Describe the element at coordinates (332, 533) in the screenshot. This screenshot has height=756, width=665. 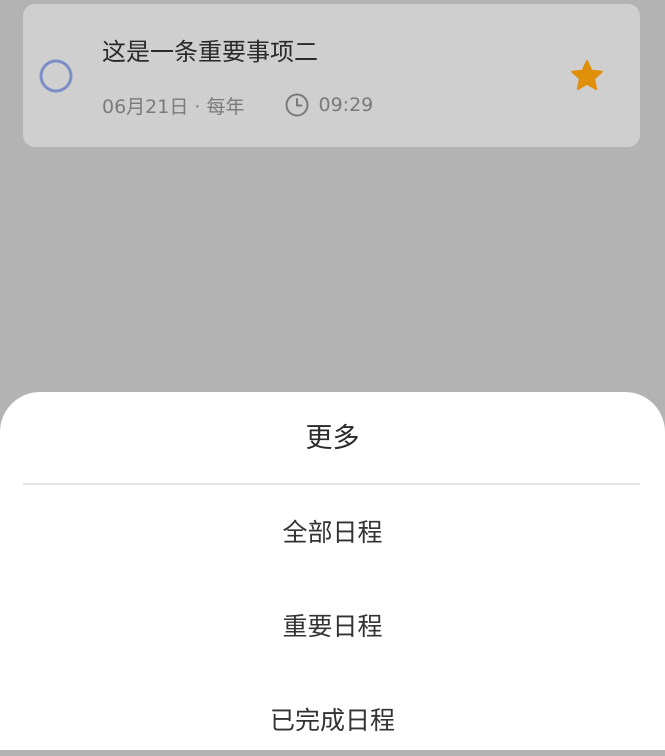
I see `option-all-schedules: 全部日程` at that location.